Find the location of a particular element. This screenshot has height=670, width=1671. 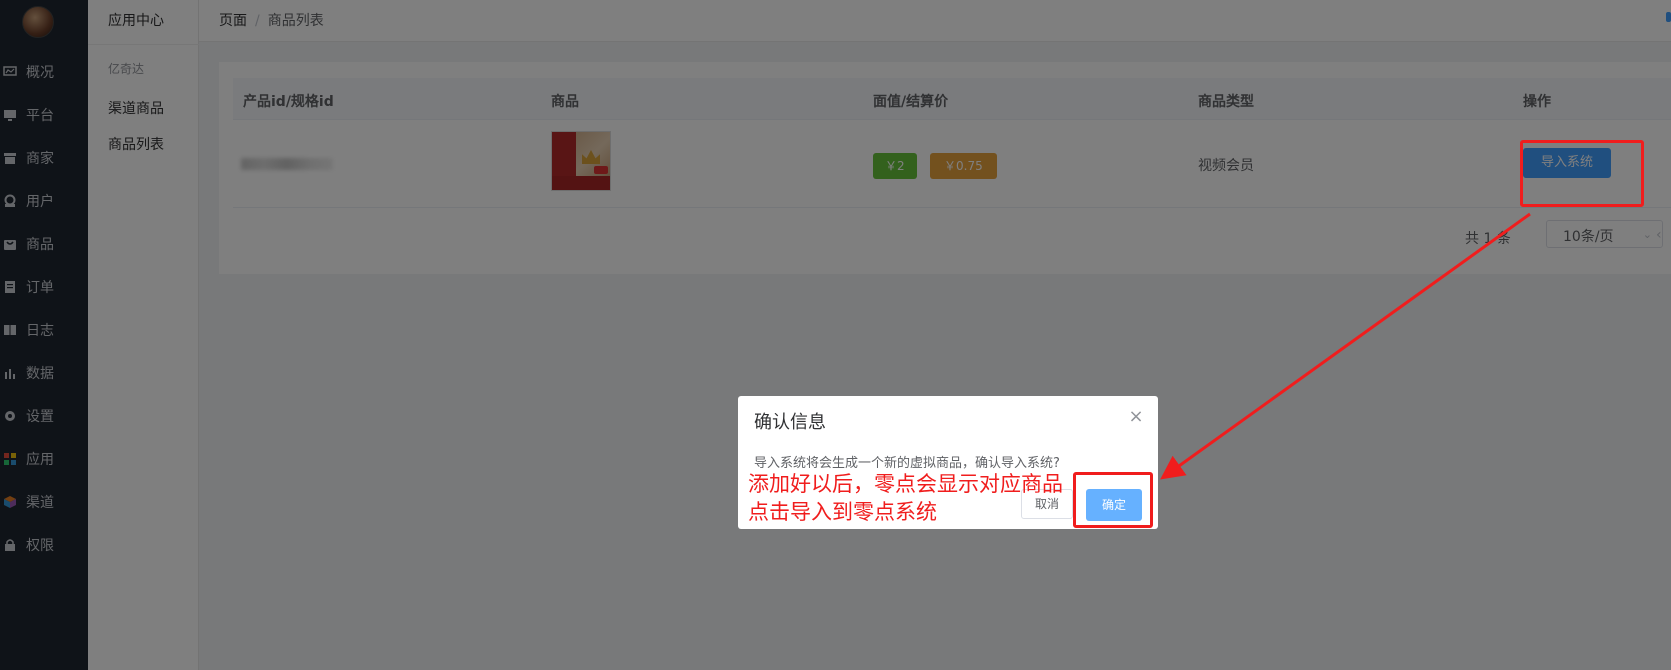

annotation-highlight-confirm is located at coordinates (1113, 500).